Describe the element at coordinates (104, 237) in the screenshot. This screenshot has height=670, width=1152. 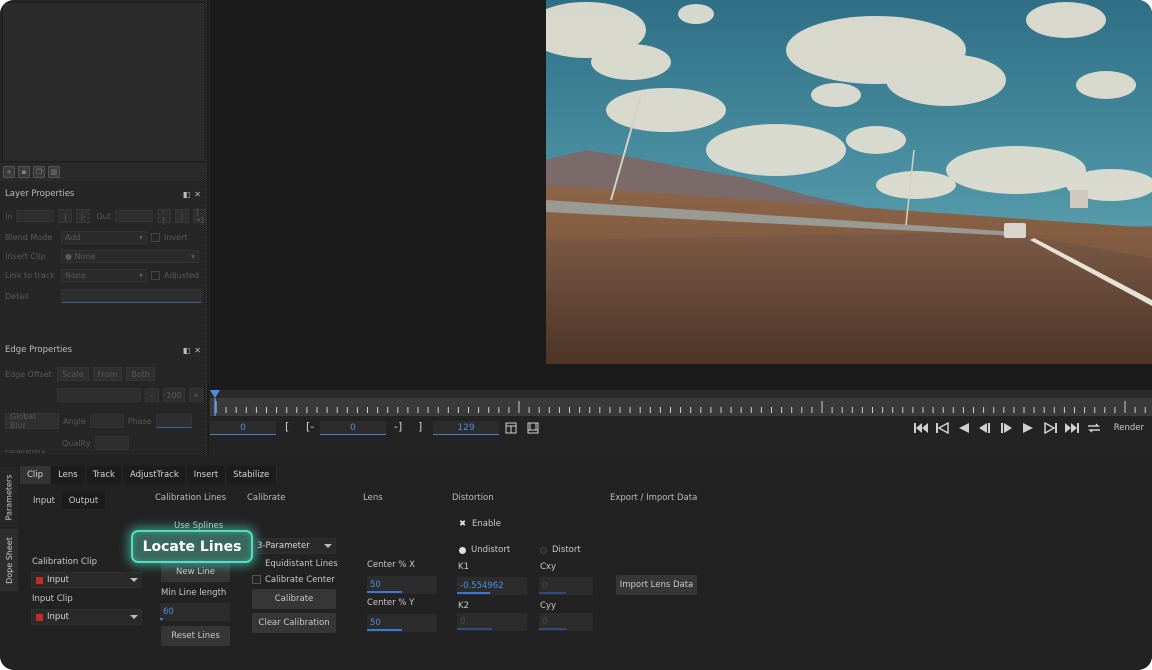
I see `blend-mode-select: Add ▾` at that location.